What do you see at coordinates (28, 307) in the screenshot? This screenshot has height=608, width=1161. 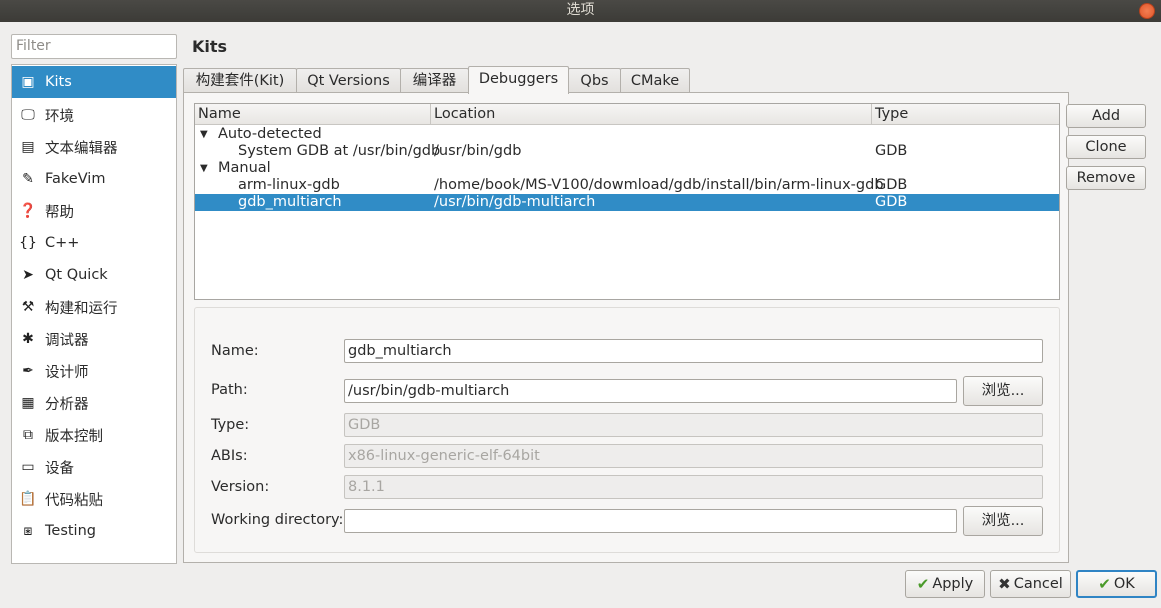 I see `hammer-icon: ⚒` at bounding box center [28, 307].